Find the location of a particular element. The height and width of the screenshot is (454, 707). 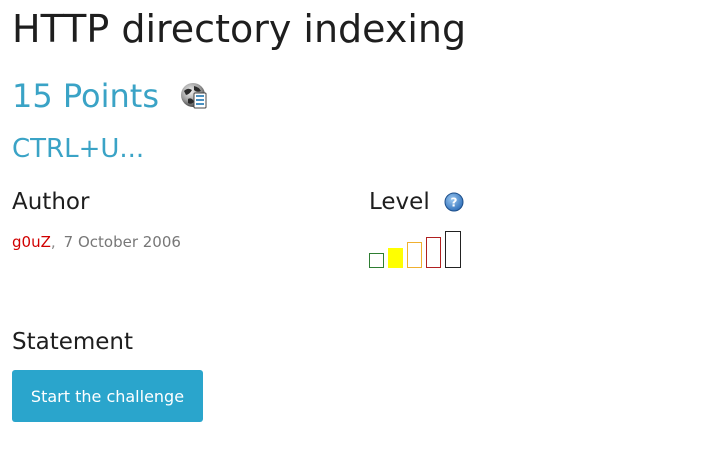

author-info: g0uZ, 7 October 2006 is located at coordinates (96, 242).